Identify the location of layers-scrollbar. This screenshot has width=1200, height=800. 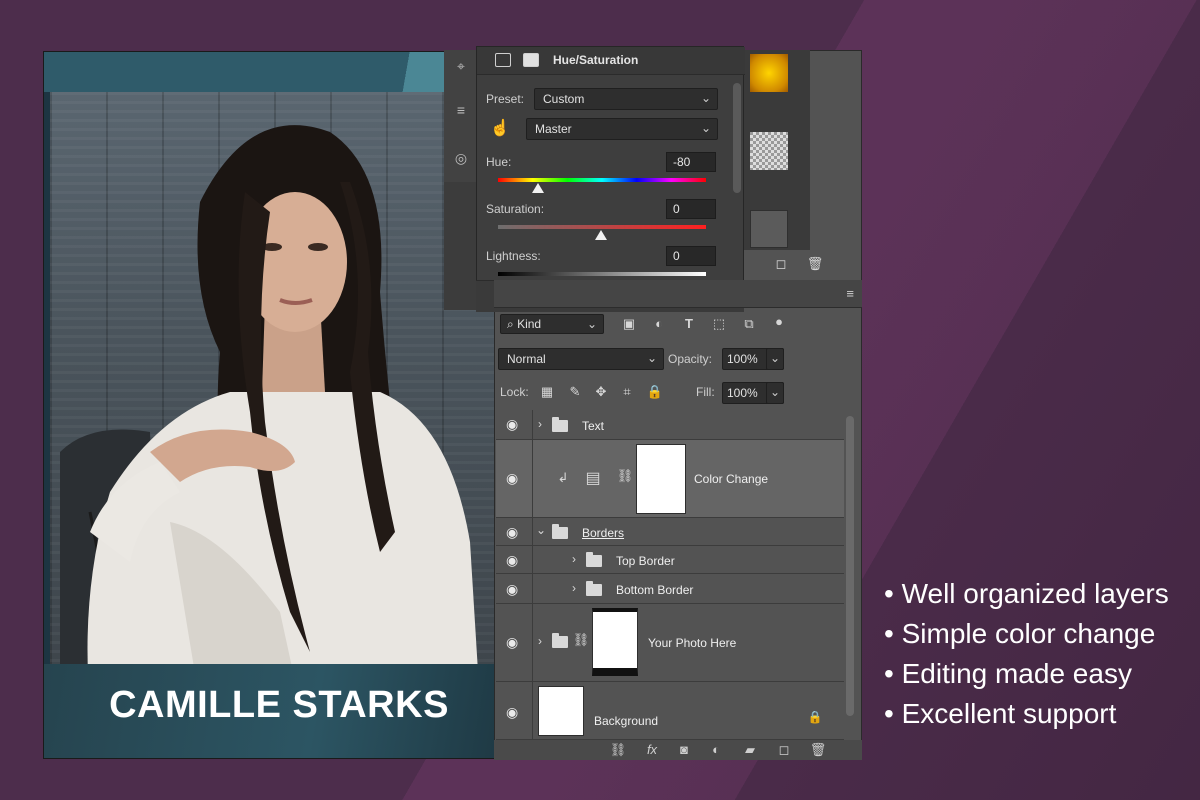
(850, 566).